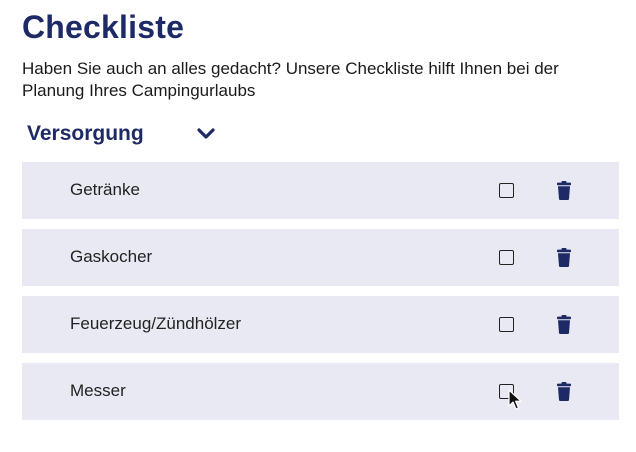 The image size is (636, 452). Describe the element at coordinates (156, 323) in the screenshot. I see `item-label: Feuerzeug/Zündhölzer` at that location.